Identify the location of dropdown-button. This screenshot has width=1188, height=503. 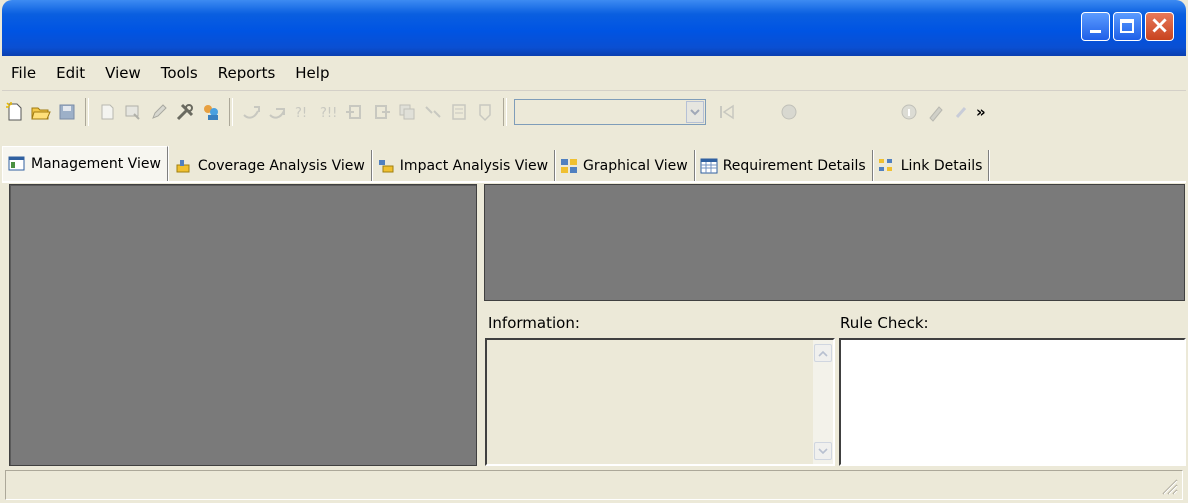
(485, 112).